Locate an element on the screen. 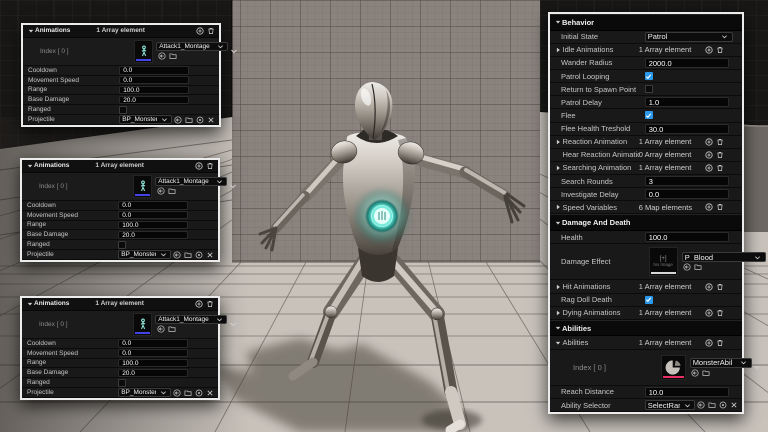 The height and width of the screenshot is (432, 768). value-input: 3 is located at coordinates (686, 181).